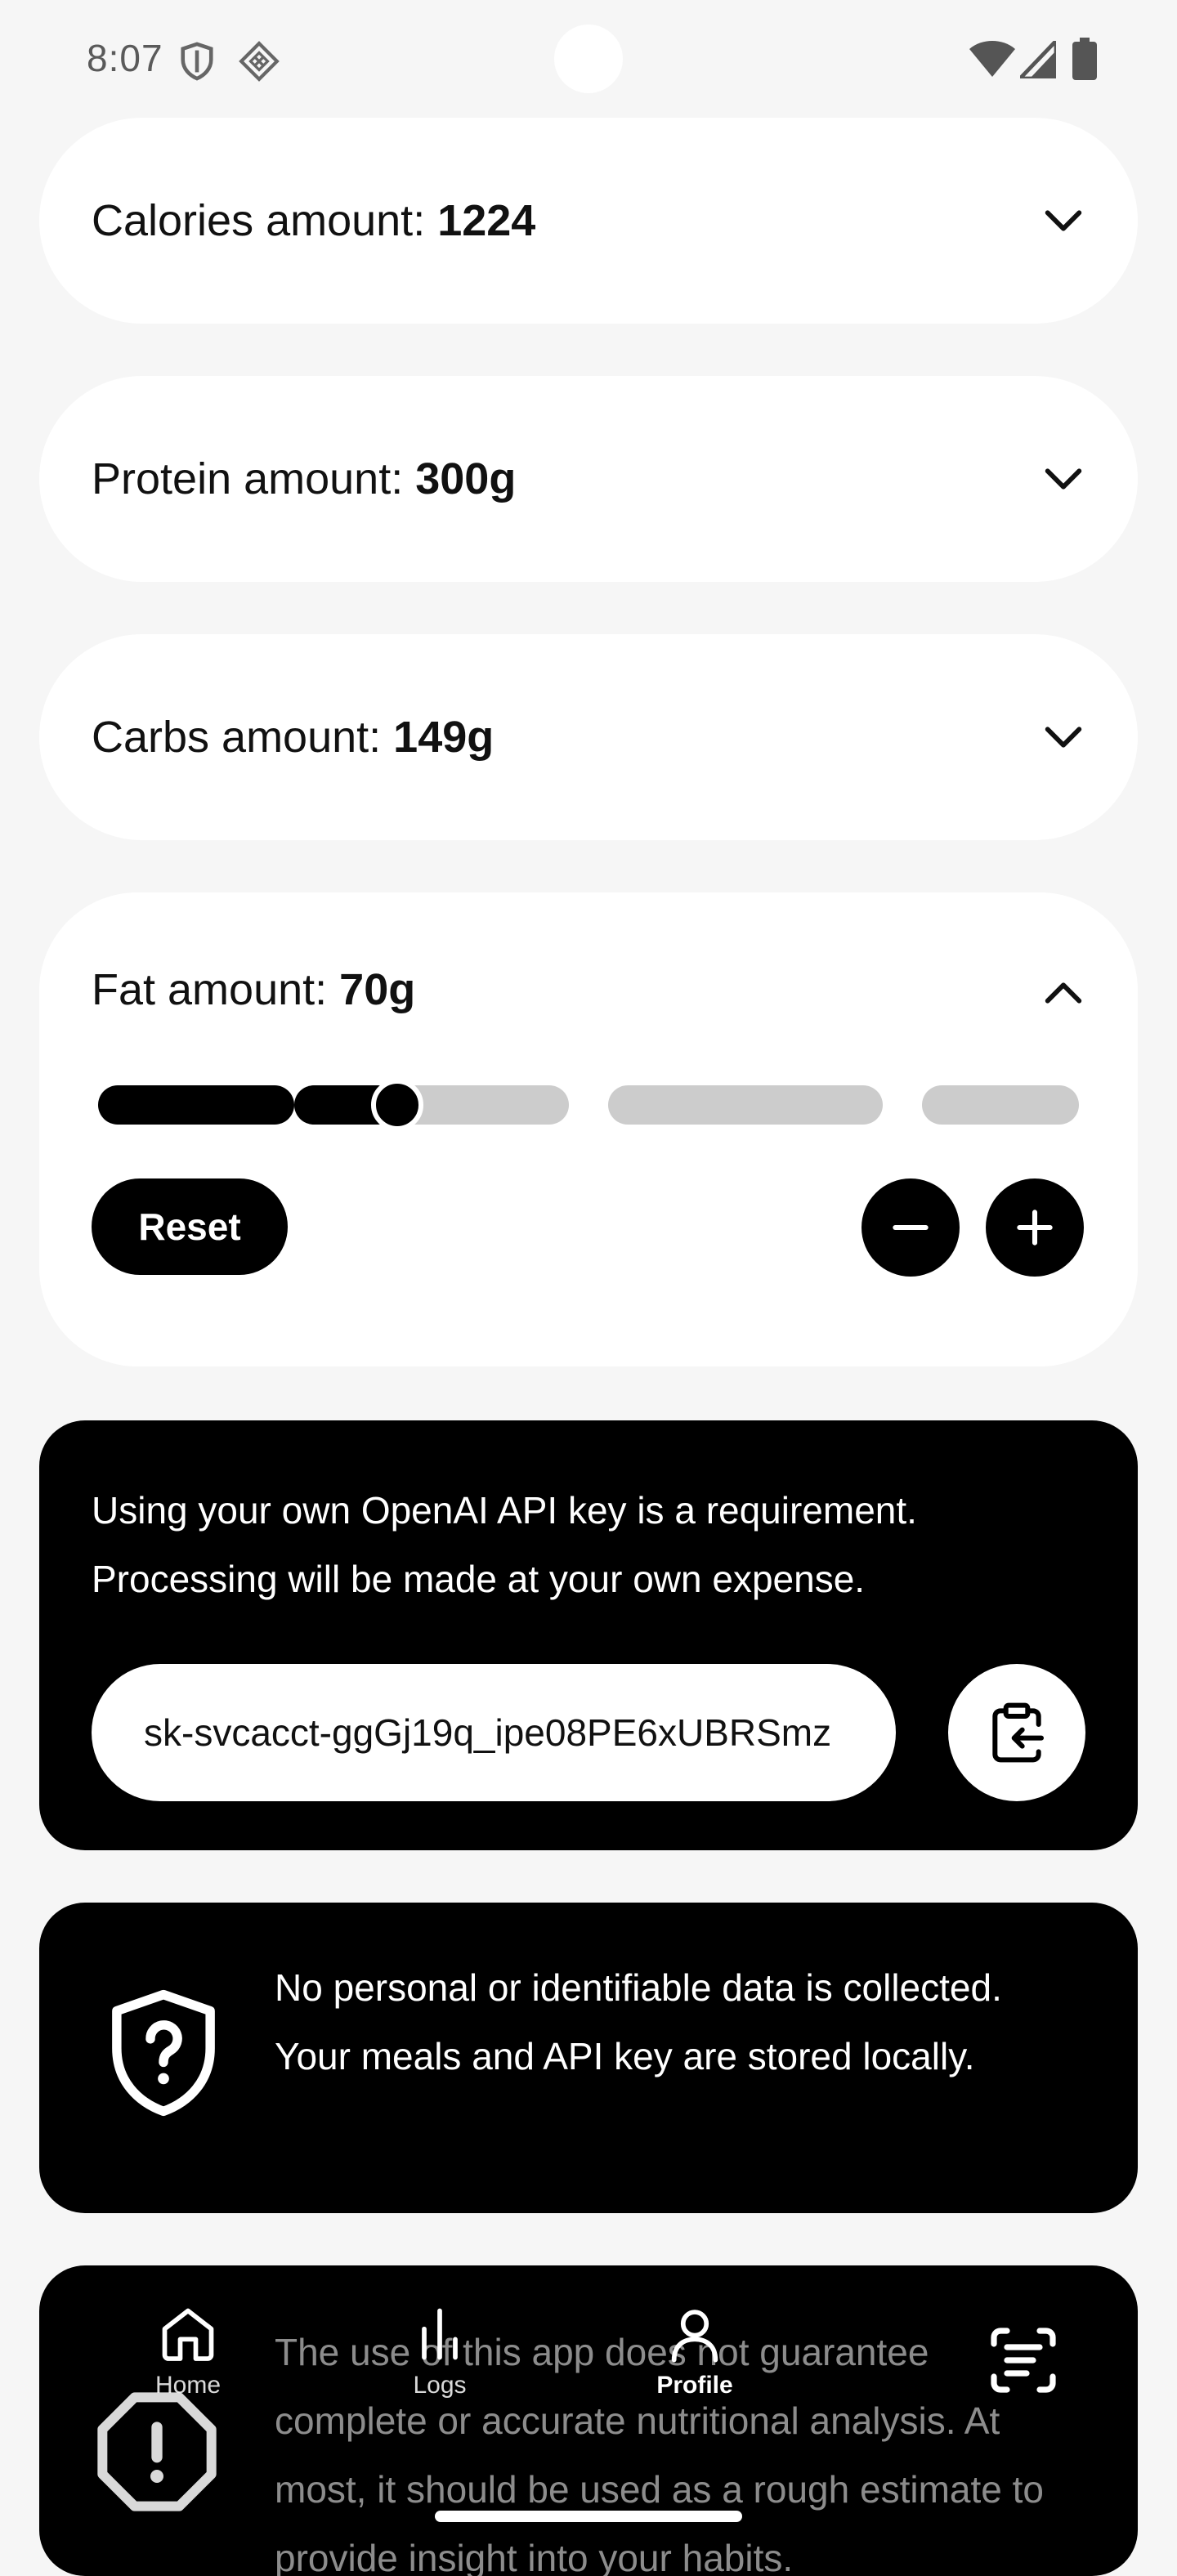 The width and height of the screenshot is (1177, 2576). I want to click on plus-icon, so click(1035, 1228).